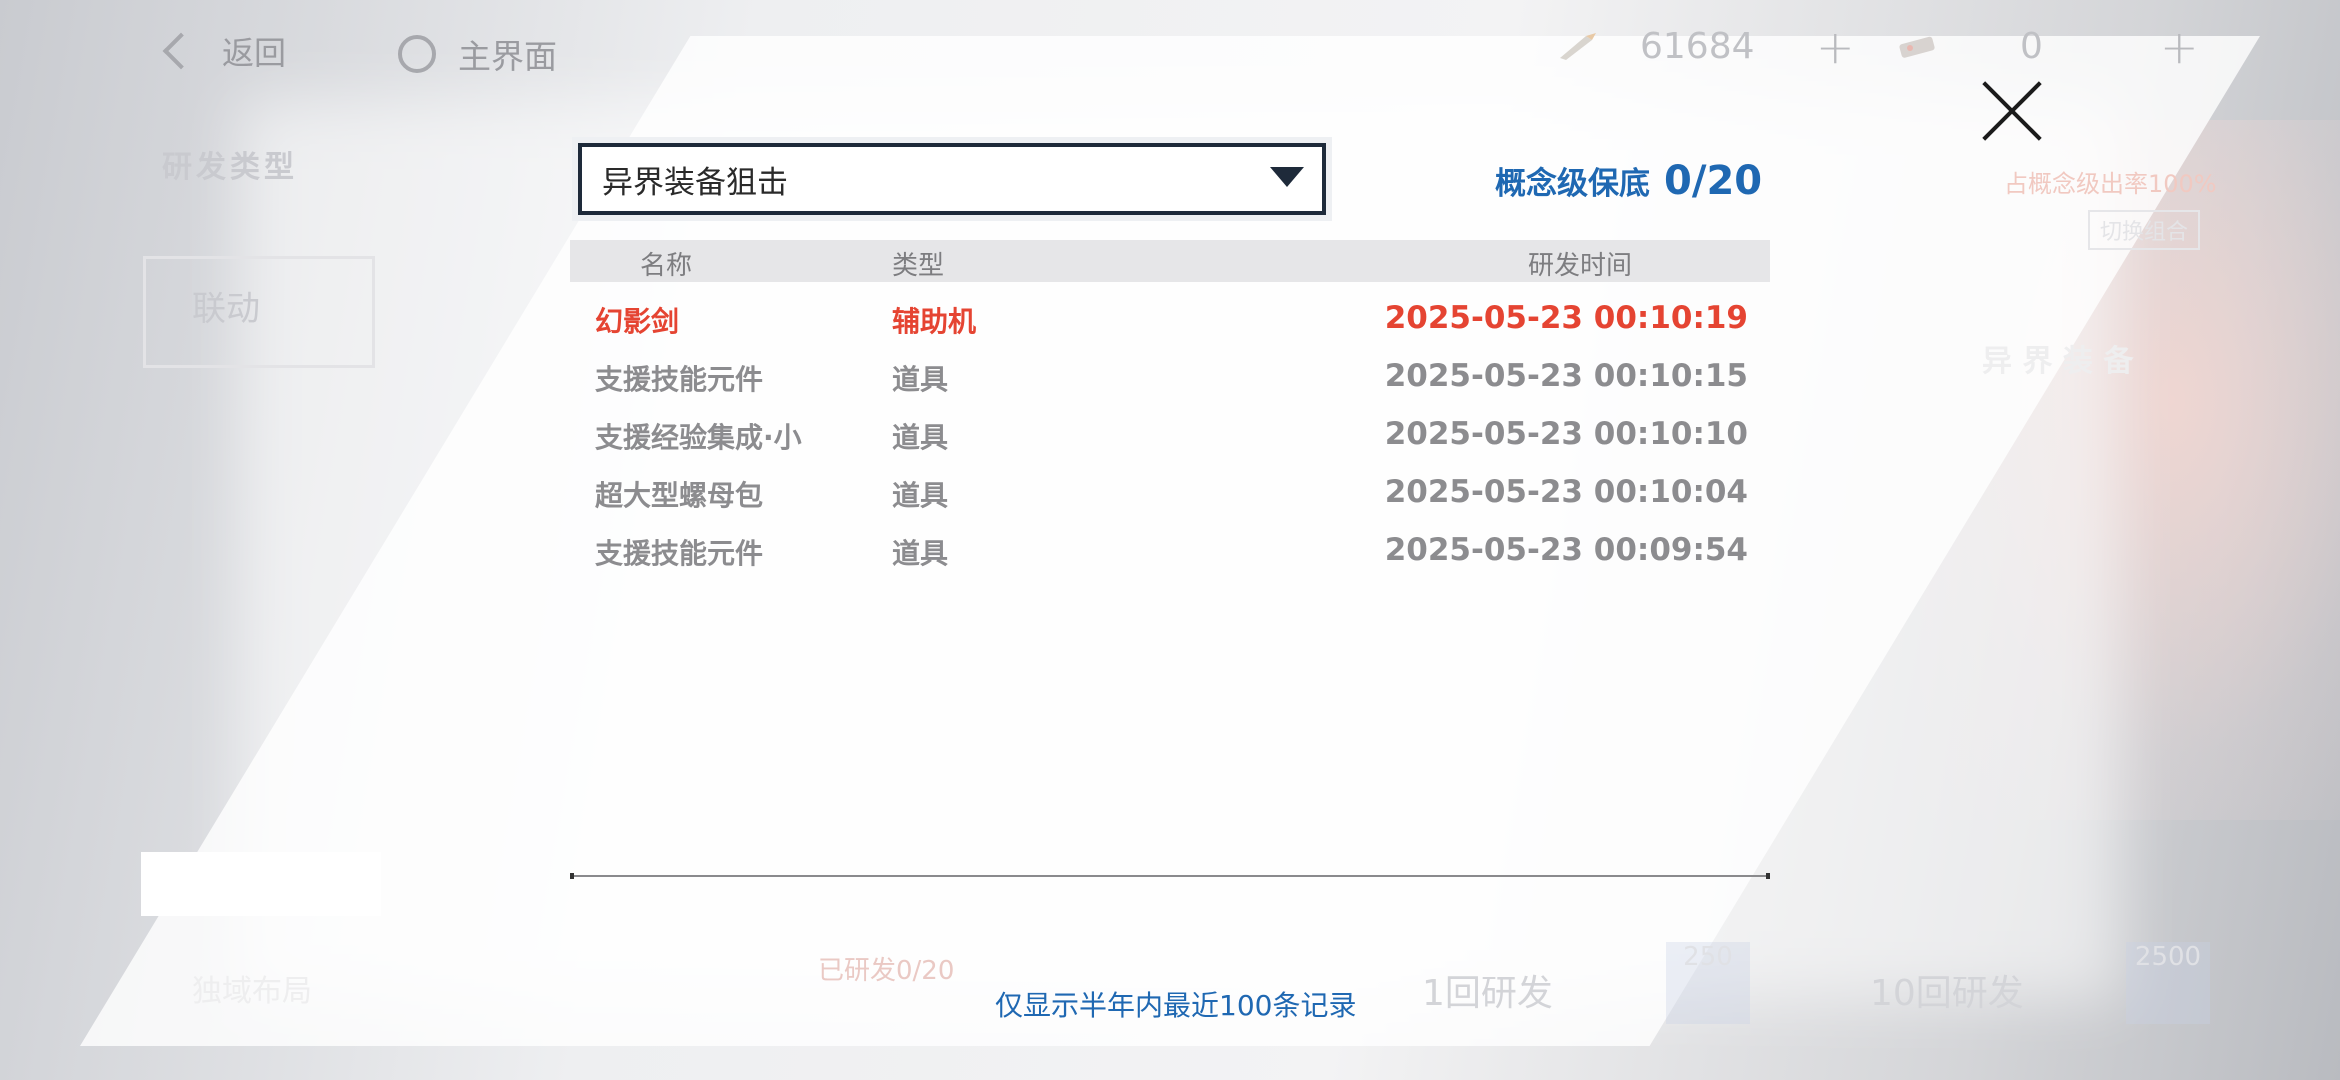 This screenshot has width=2340, height=1080. What do you see at coordinates (2168, 983) in the screenshot?
I see `cost10-badge: 2500` at bounding box center [2168, 983].